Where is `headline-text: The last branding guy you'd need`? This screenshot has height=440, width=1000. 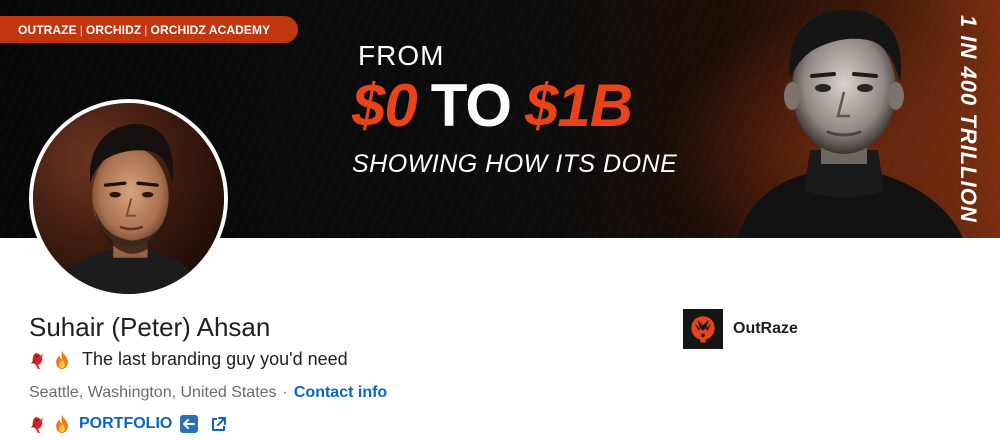 headline-text: The last branding guy you'd need is located at coordinates (215, 359).